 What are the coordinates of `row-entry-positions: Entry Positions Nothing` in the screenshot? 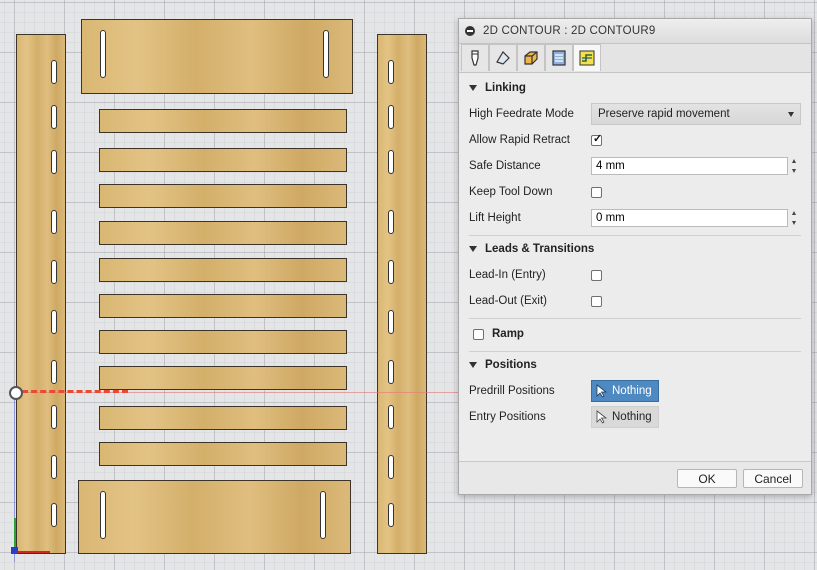 It's located at (635, 417).